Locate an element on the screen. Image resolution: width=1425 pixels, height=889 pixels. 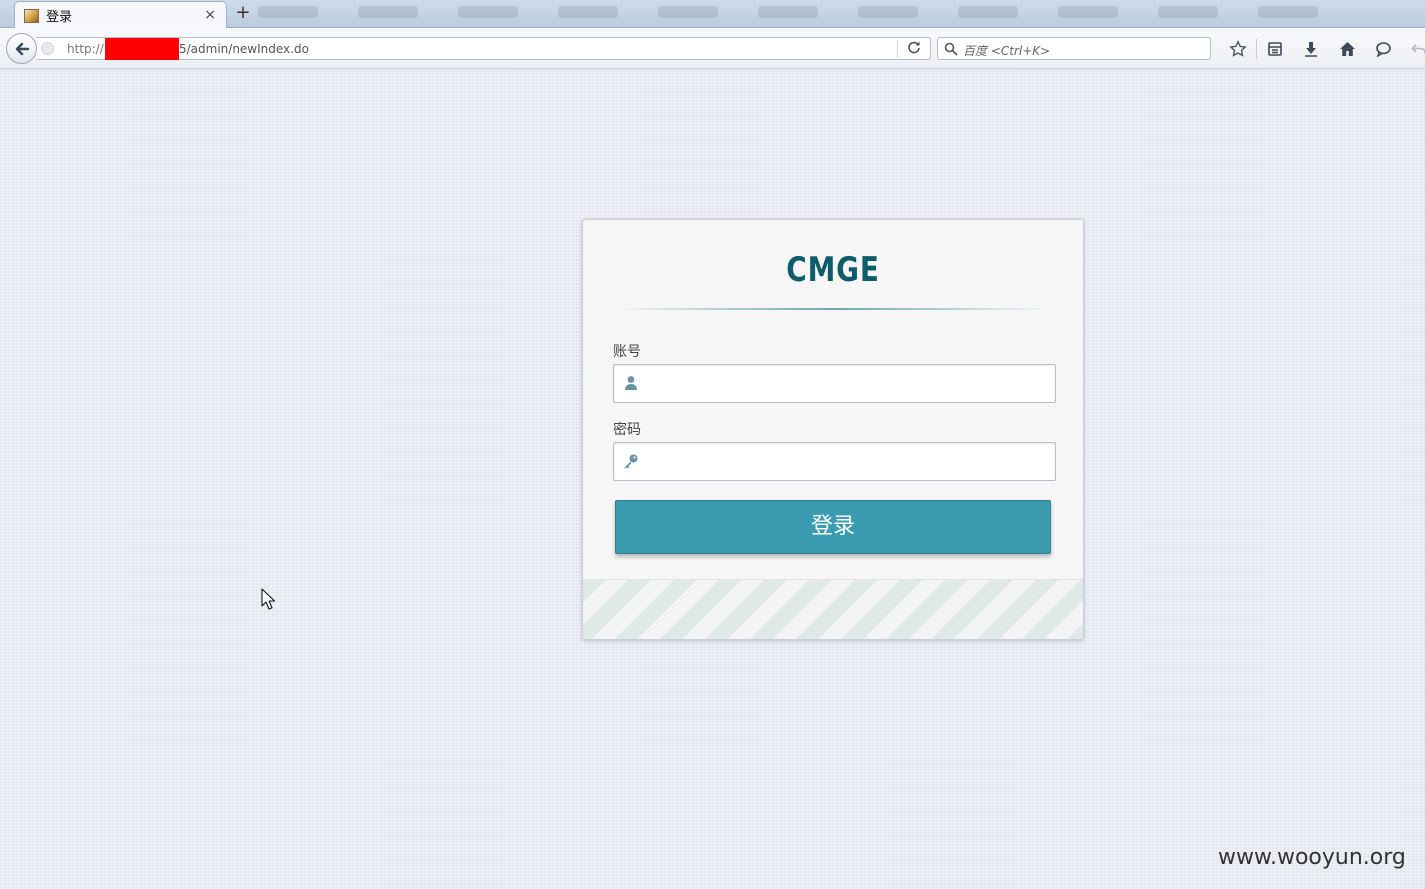
account-field is located at coordinates (834, 383).